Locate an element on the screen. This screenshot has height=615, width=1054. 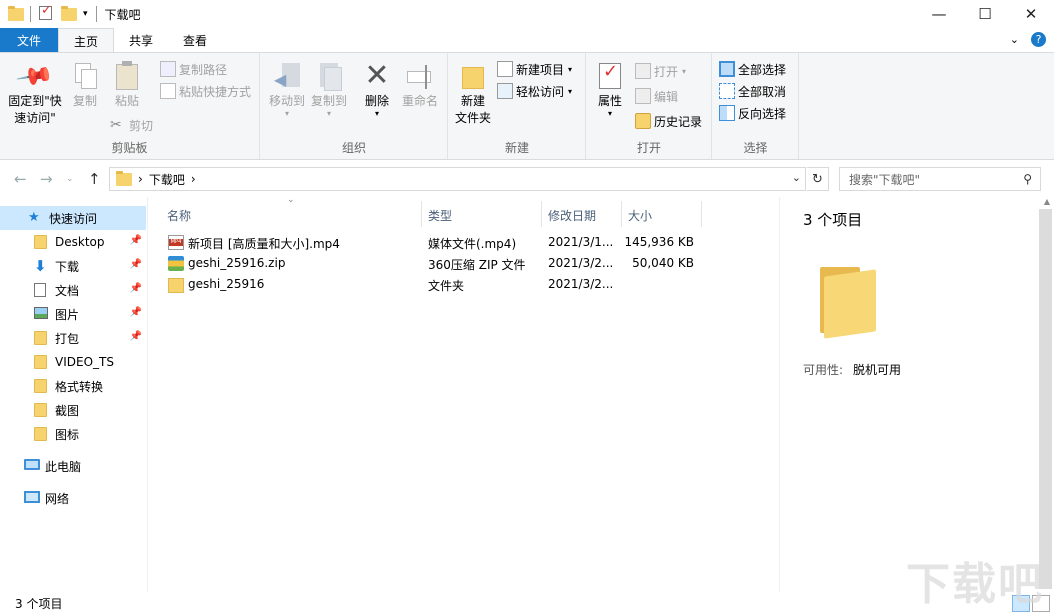
zip-archive-icon is located at coordinates (176, 263).